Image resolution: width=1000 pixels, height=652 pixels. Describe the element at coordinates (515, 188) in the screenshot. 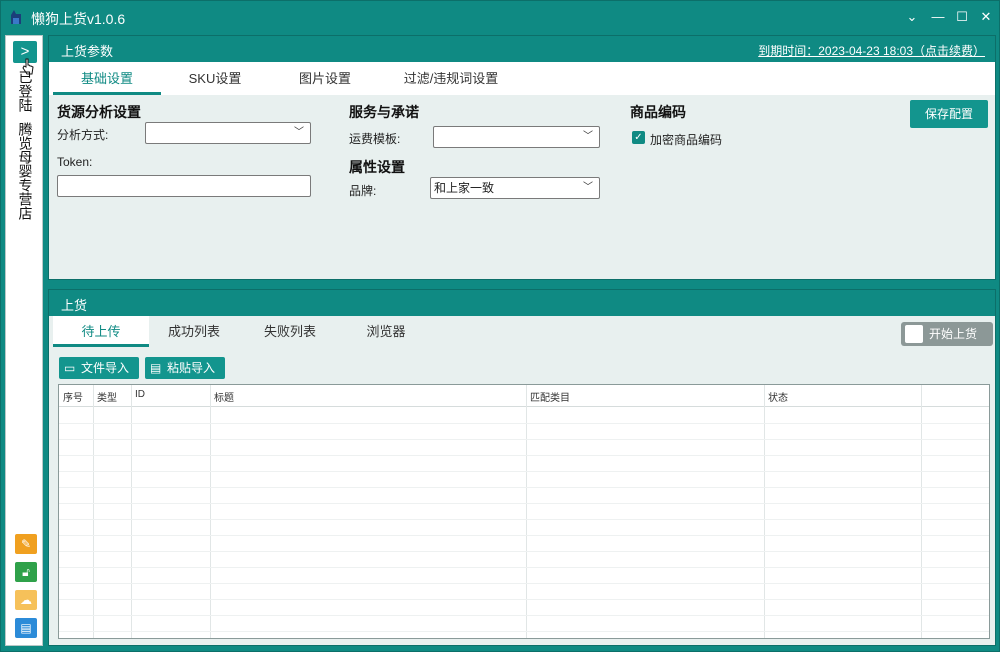

I see `brand-select: 和上家一致 ﹀` at that location.